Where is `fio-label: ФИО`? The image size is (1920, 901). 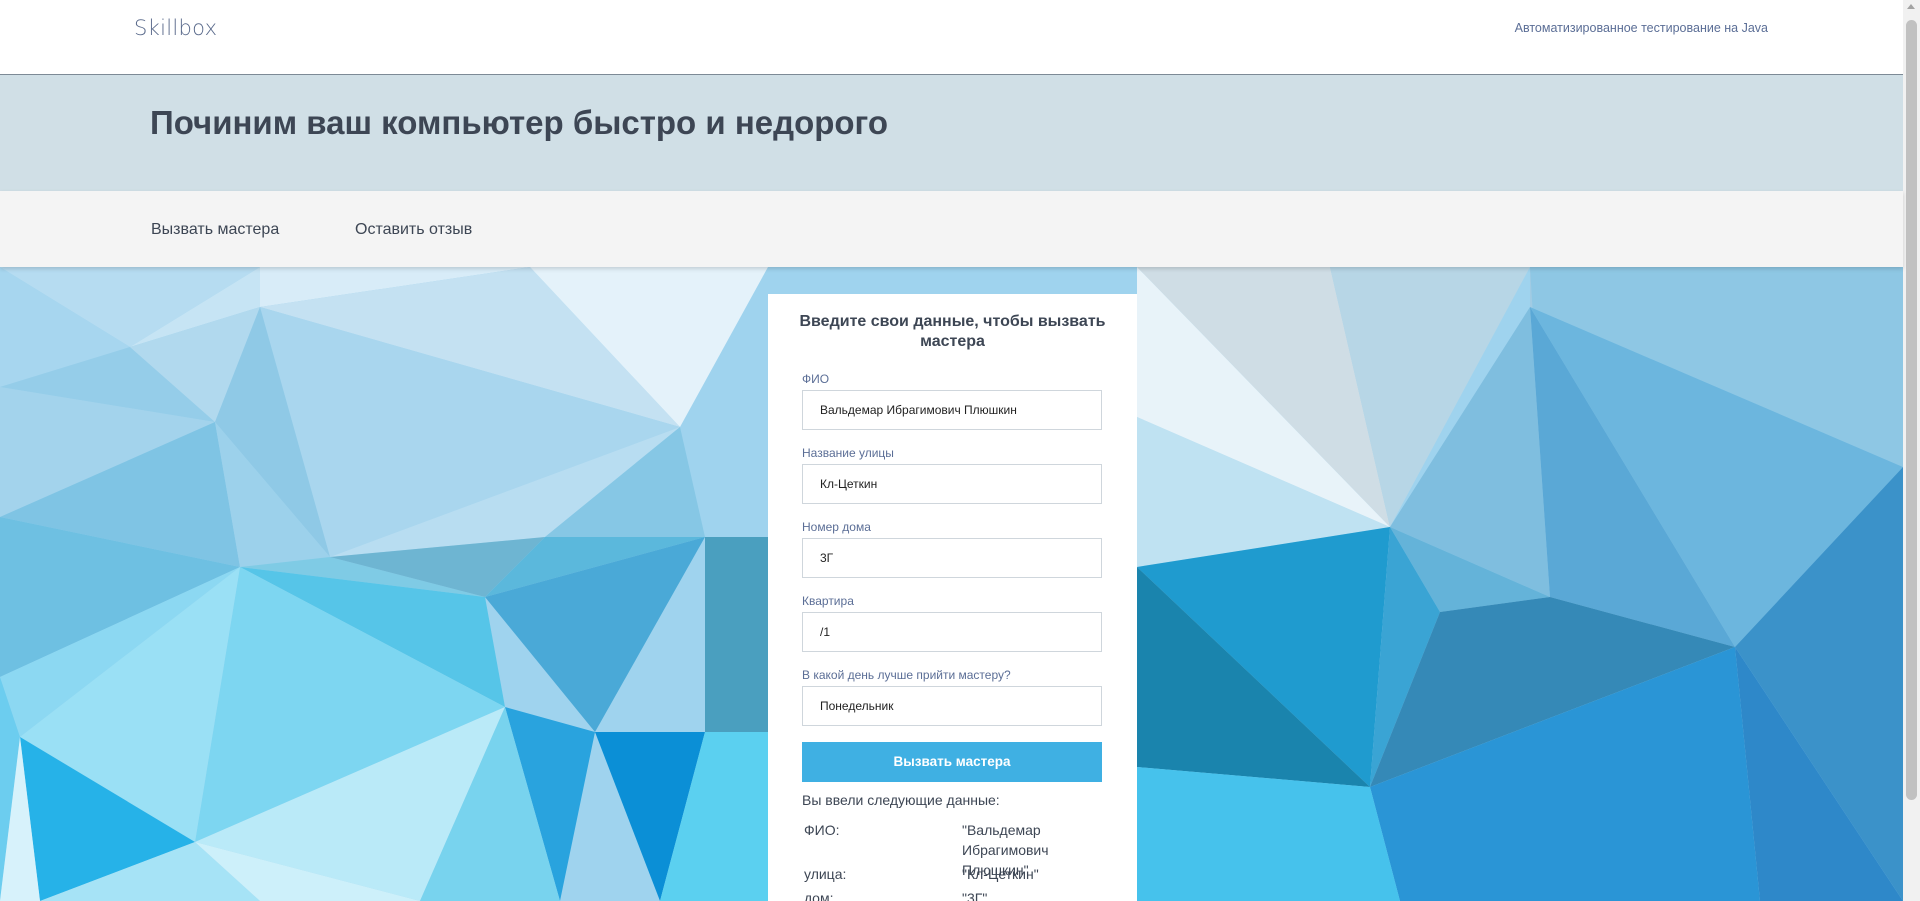 fio-label: ФИО is located at coordinates (816, 379).